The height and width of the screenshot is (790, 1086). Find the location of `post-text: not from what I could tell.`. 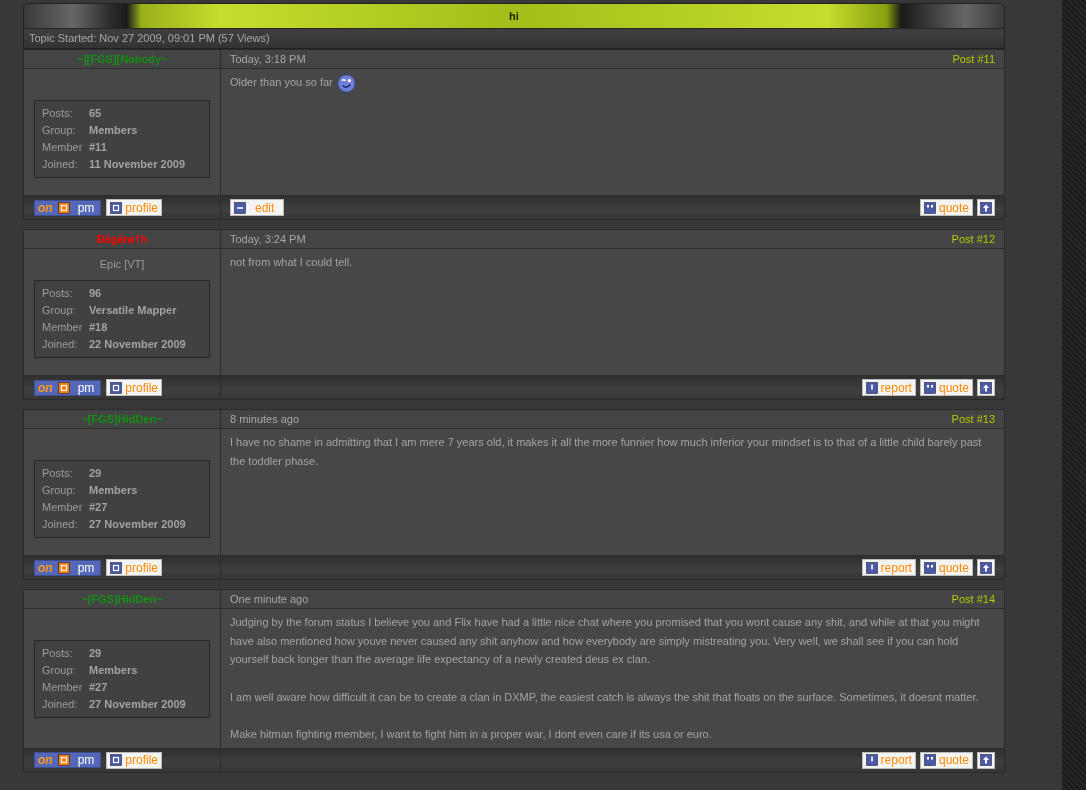

post-text: not from what I could tell. is located at coordinates (292, 262).